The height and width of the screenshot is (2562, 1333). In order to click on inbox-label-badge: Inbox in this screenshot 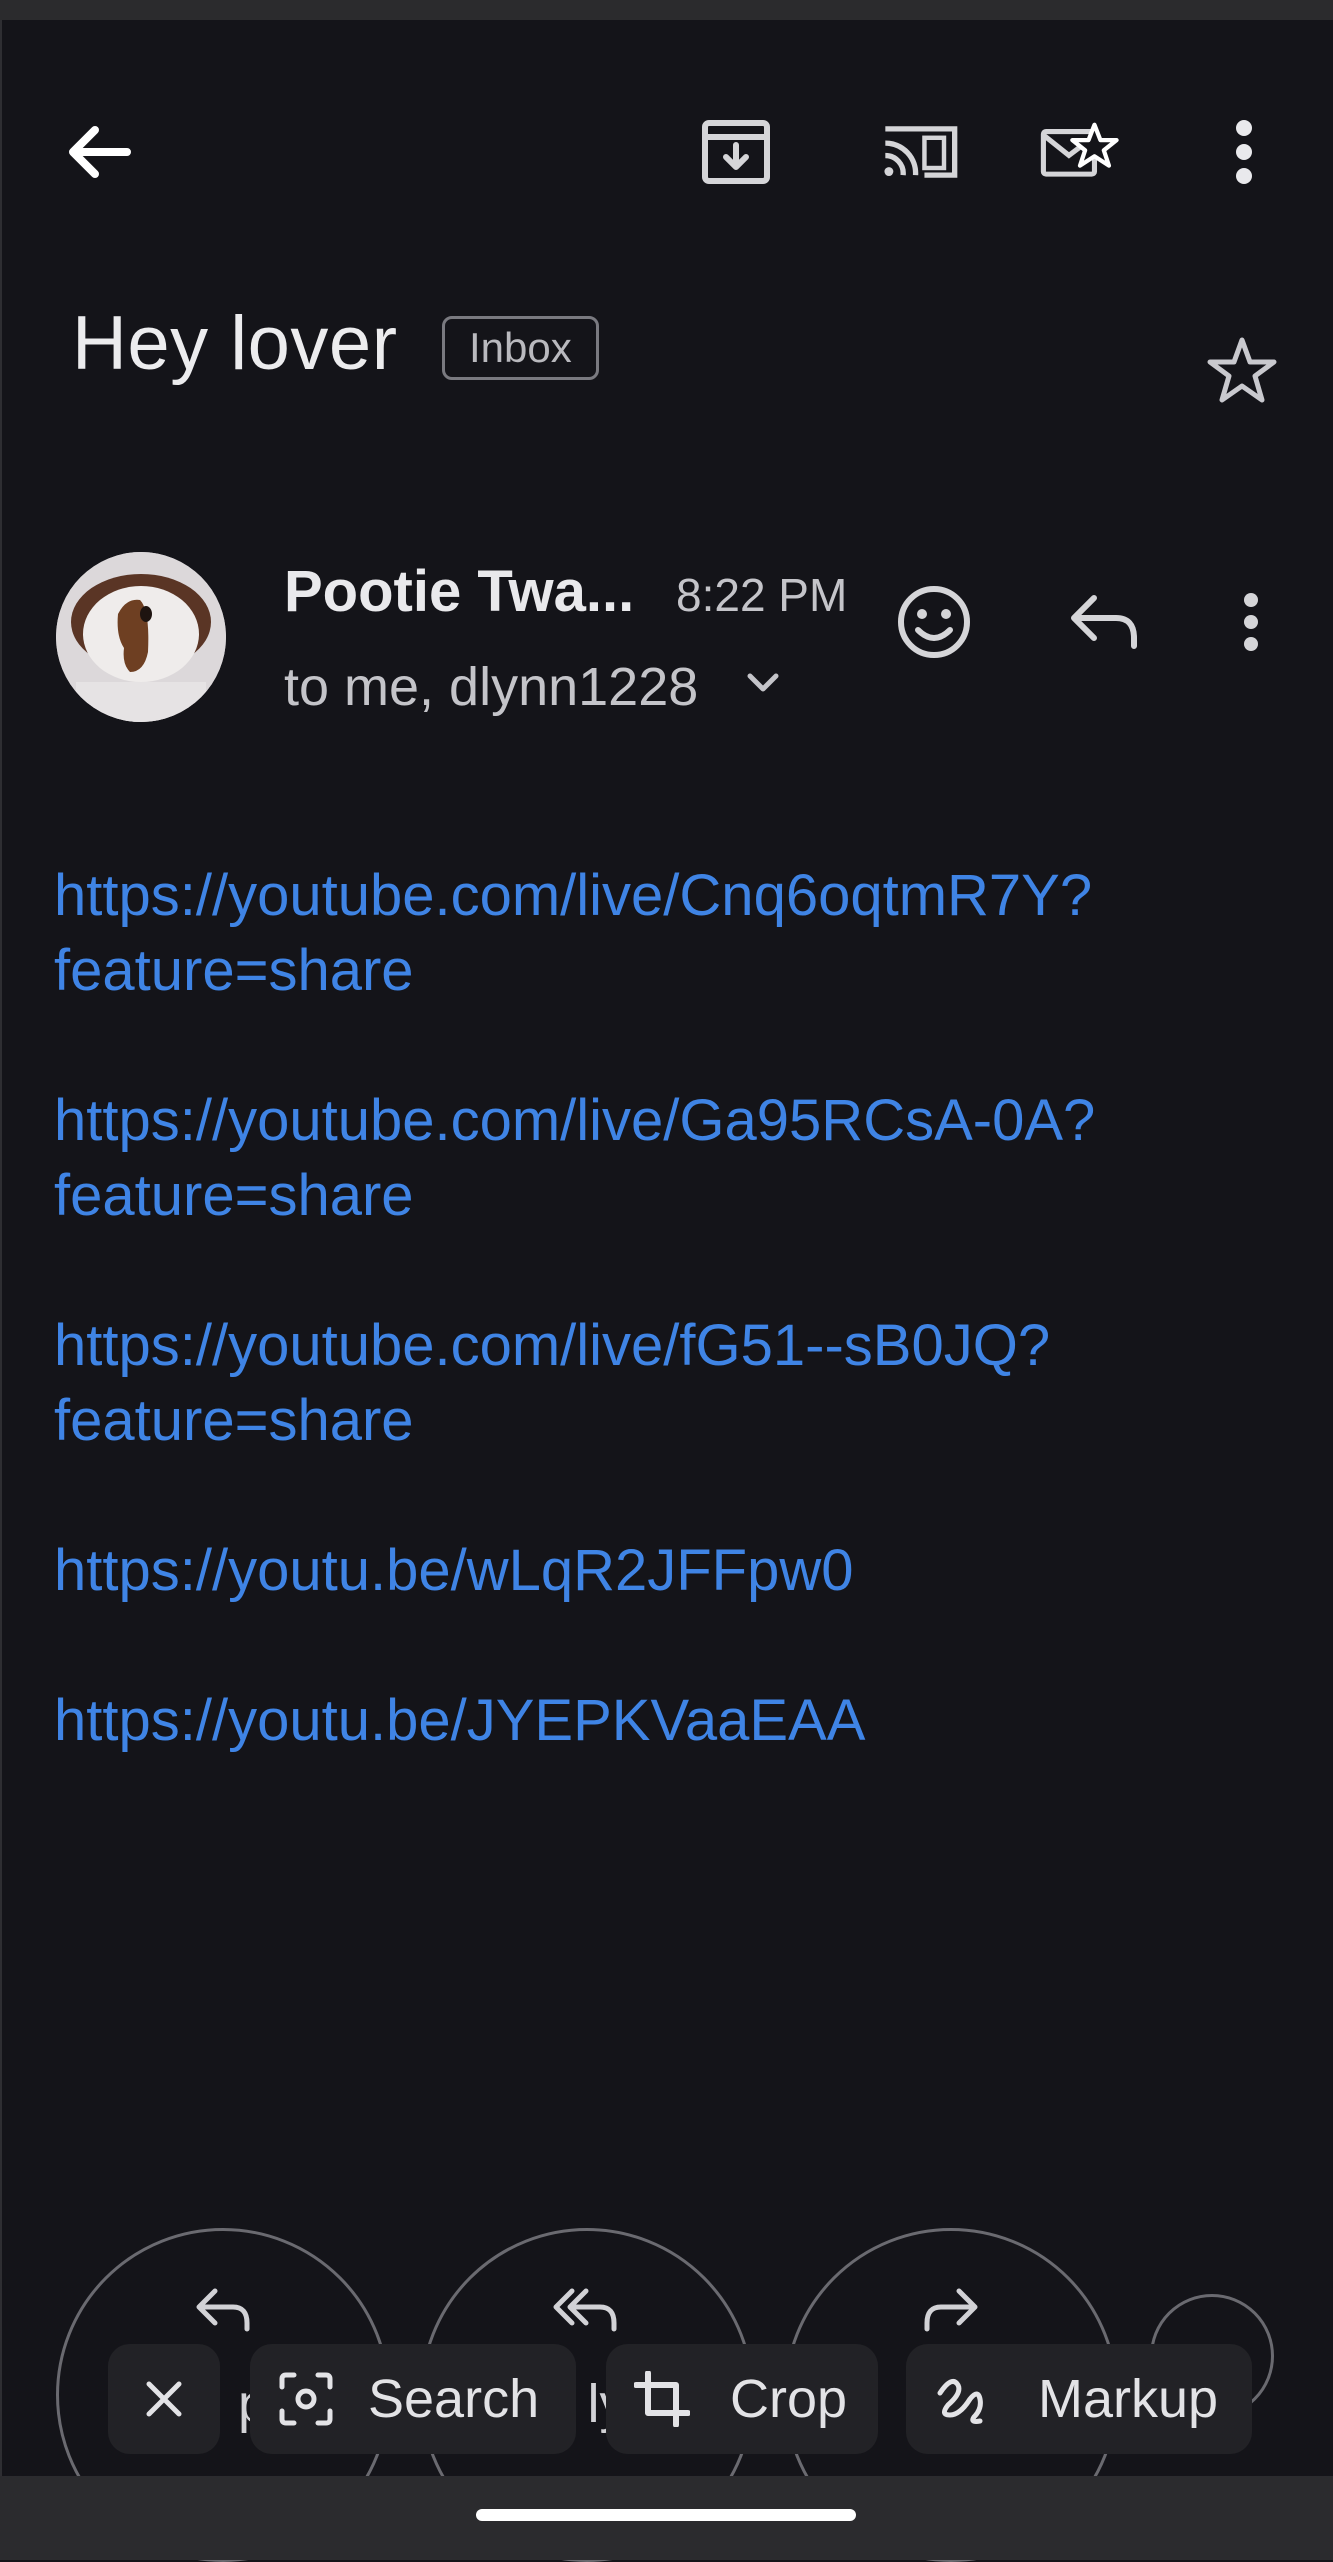, I will do `click(520, 348)`.